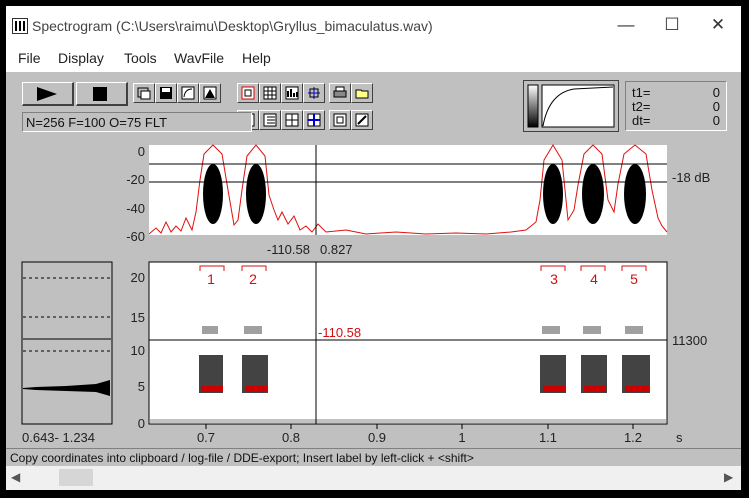  Describe the element at coordinates (716, 120) in the screenshot. I see `dt-value: 0` at that location.